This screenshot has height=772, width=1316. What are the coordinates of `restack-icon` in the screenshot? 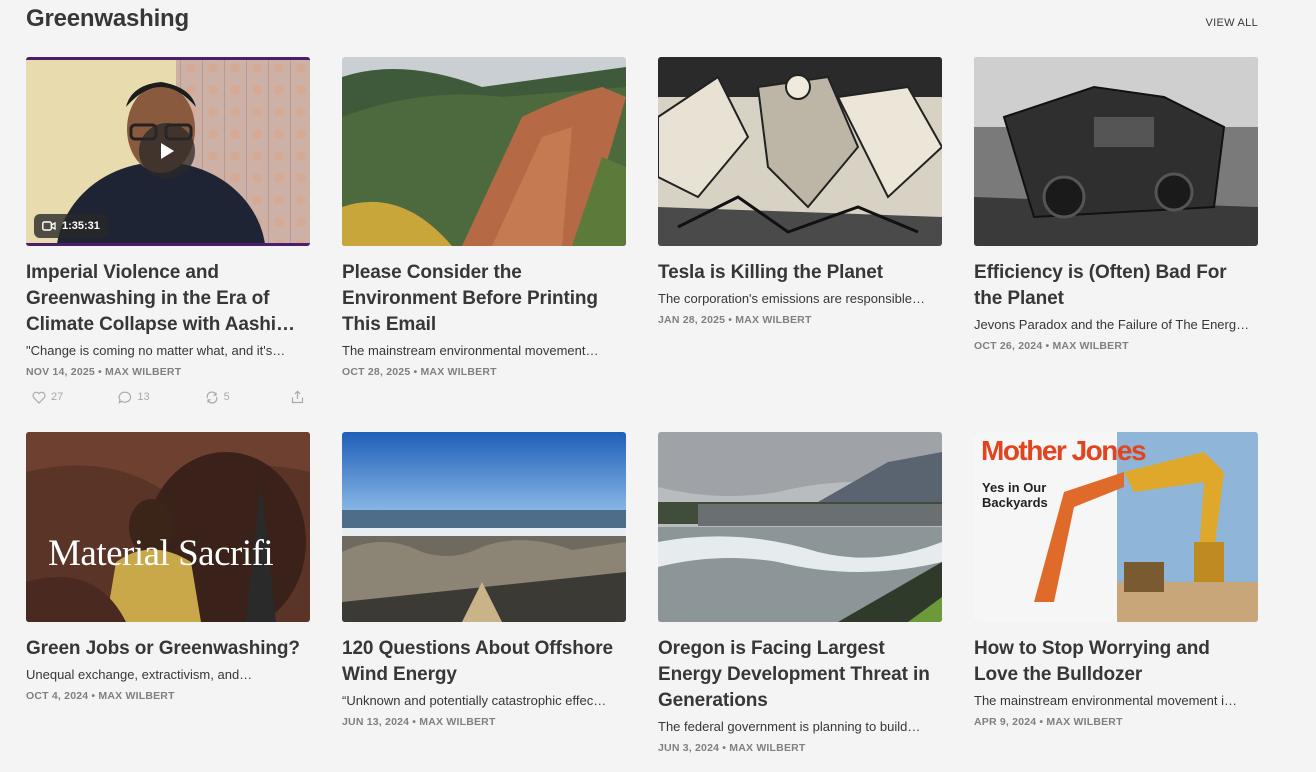 It's located at (212, 397).